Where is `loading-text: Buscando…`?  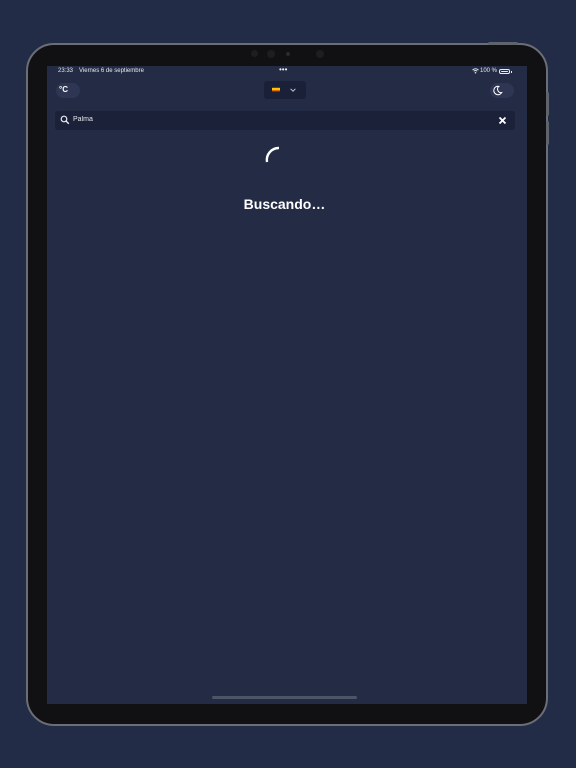 loading-text: Buscando… is located at coordinates (284, 204).